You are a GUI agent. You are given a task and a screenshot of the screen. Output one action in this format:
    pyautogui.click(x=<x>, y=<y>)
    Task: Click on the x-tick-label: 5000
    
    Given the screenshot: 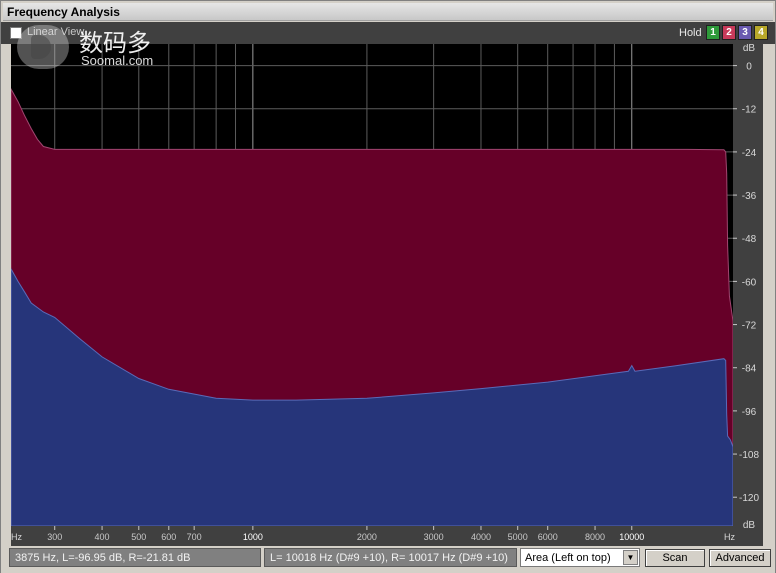 What is the action you would take?
    pyautogui.click(x=518, y=537)
    